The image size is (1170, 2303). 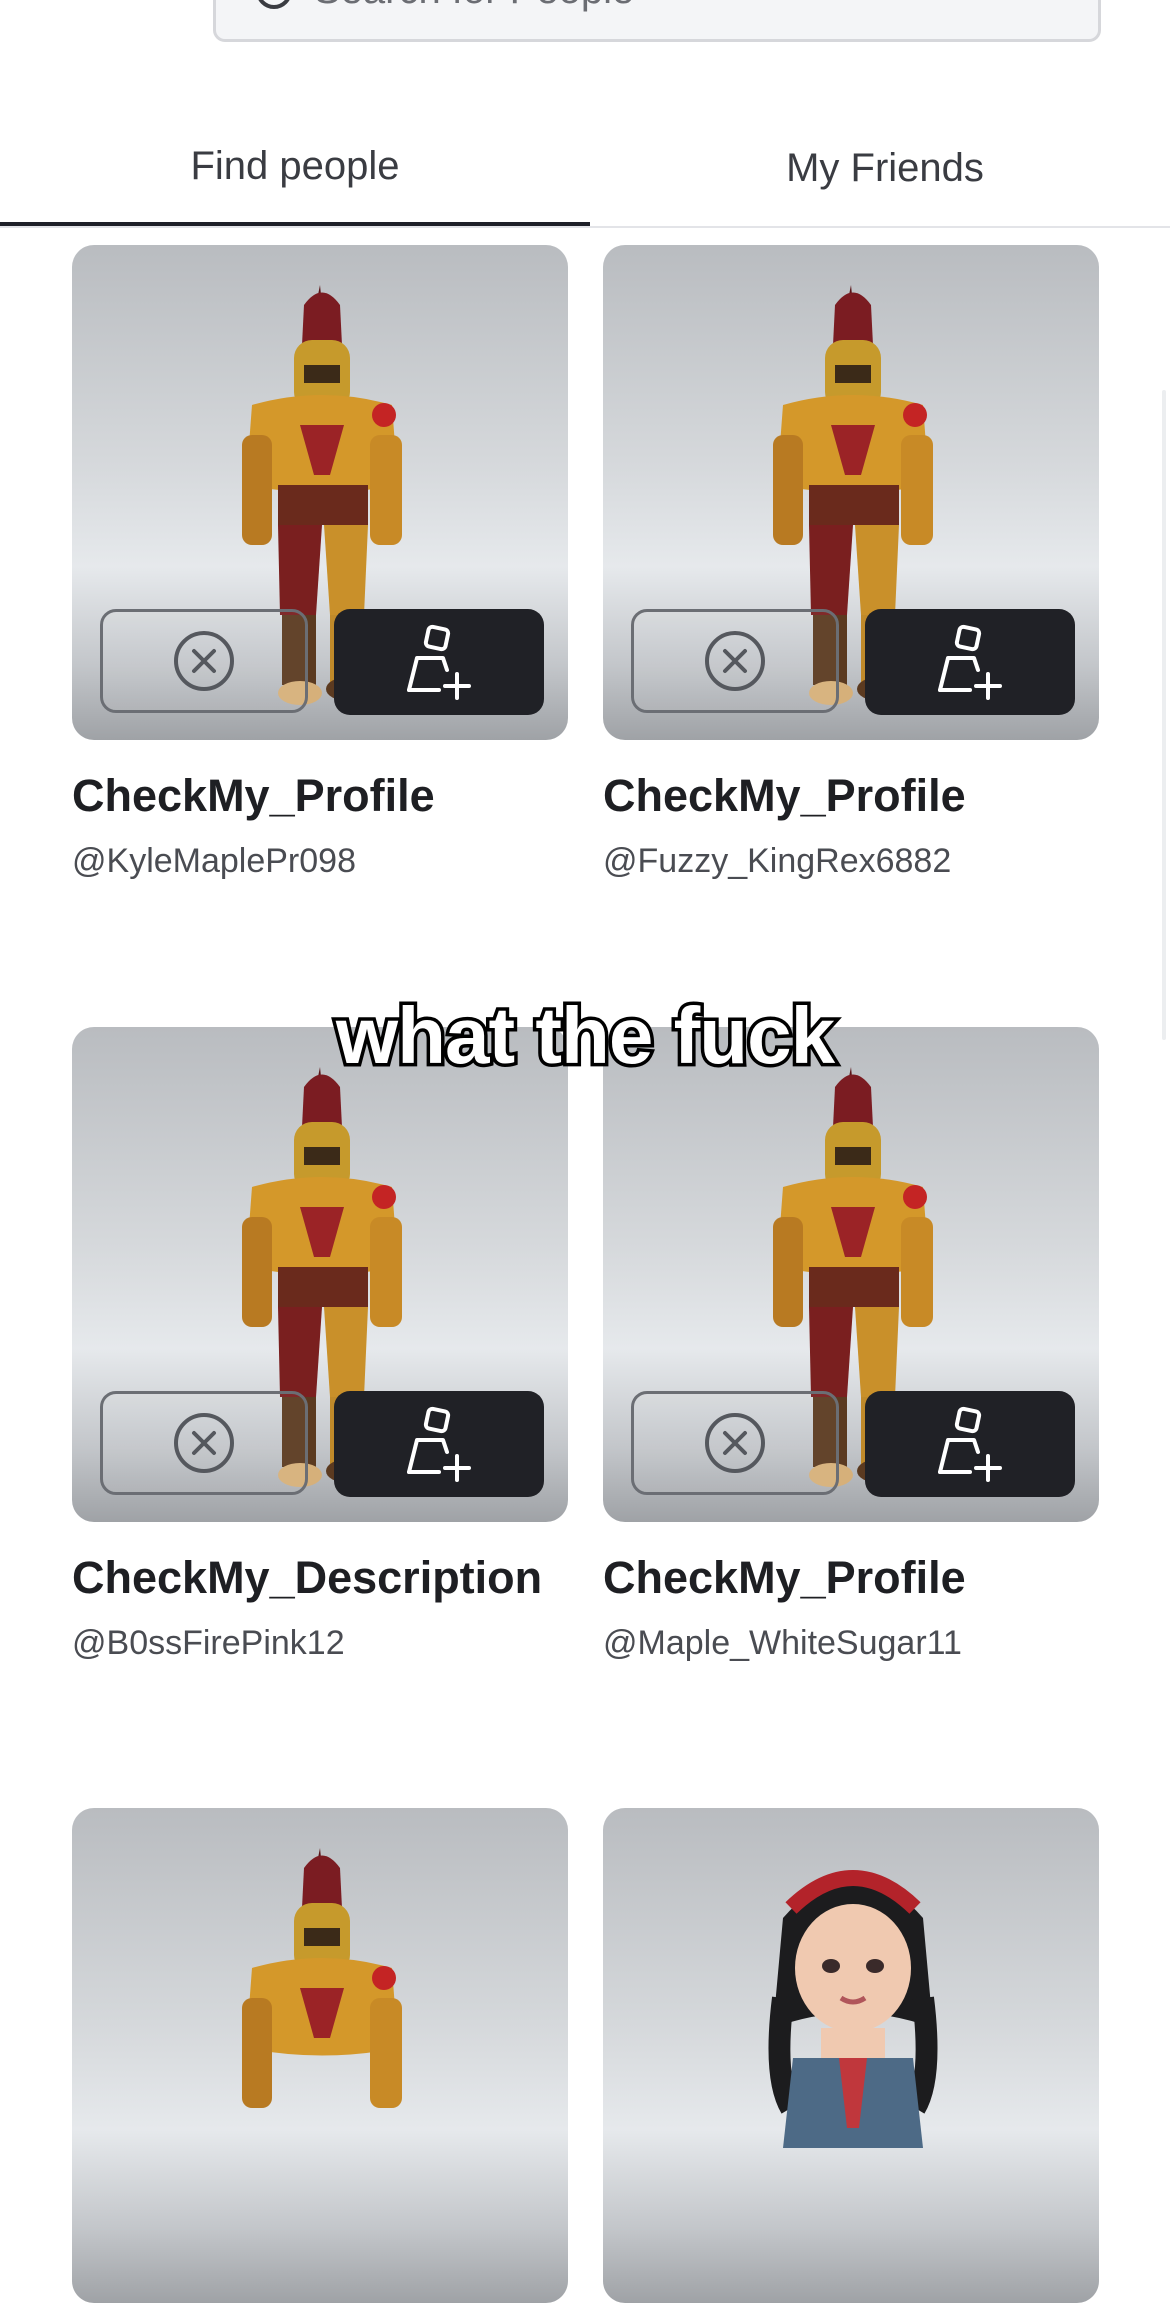 I want to click on overlay-caption: what the fuck, so click(x=585, y=1036).